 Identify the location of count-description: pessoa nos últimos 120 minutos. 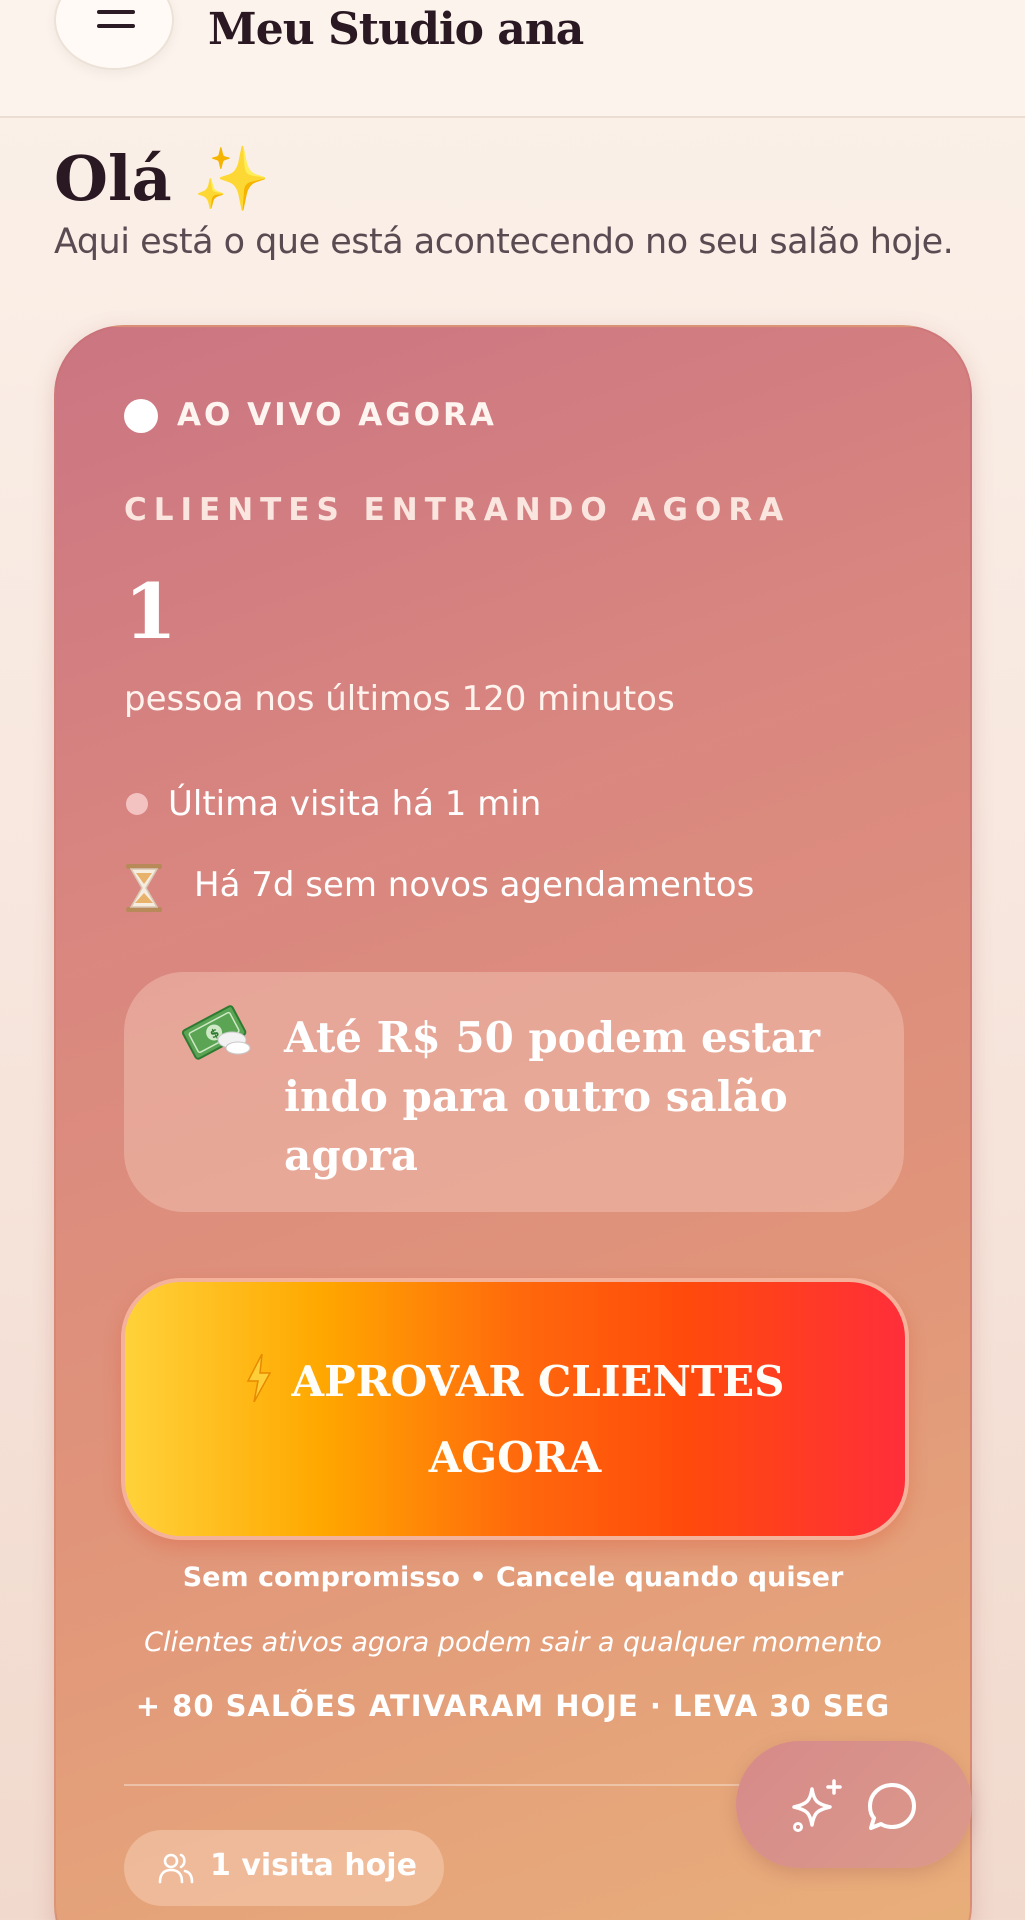
(399, 699).